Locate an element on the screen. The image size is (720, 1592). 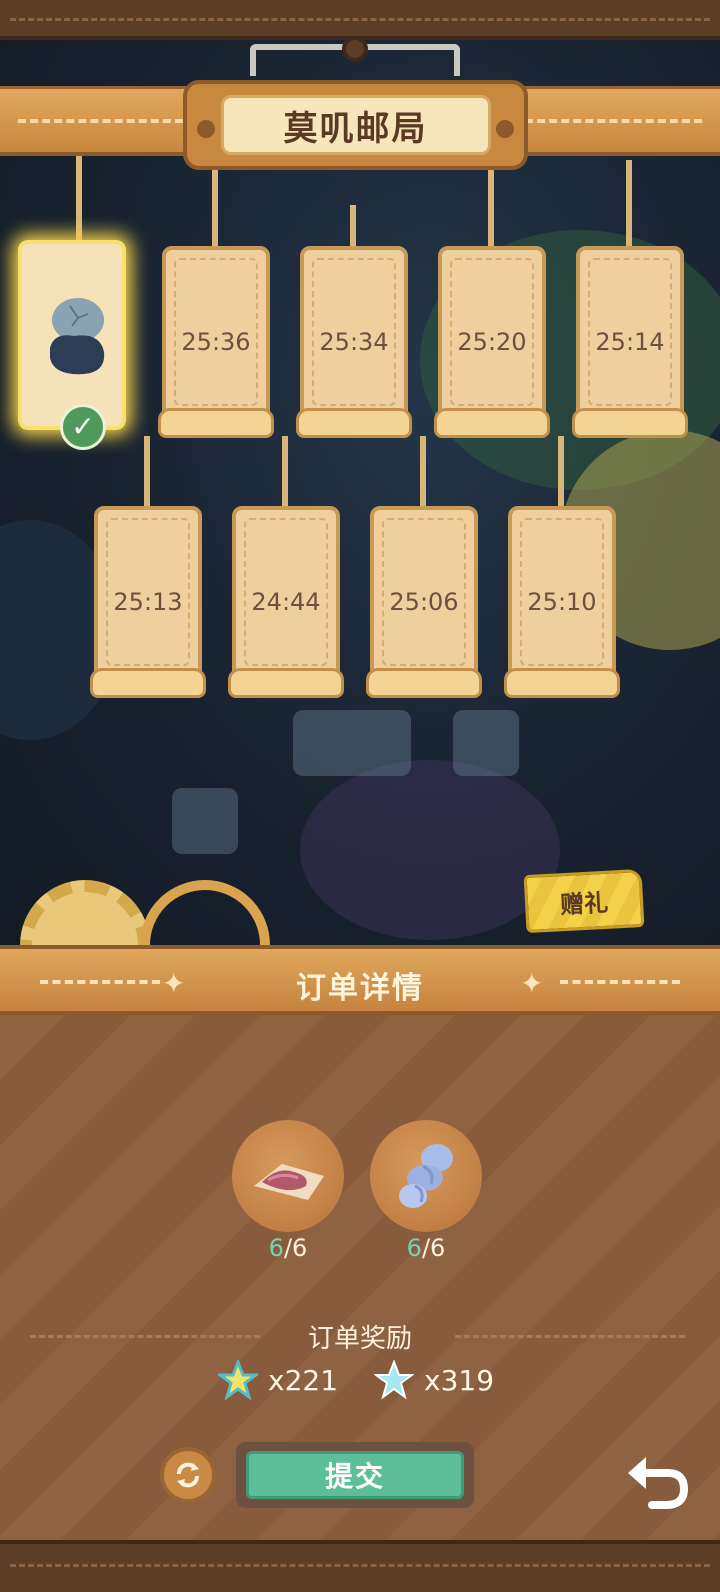
gift-button: 赠礼 is located at coordinates (584, 901).